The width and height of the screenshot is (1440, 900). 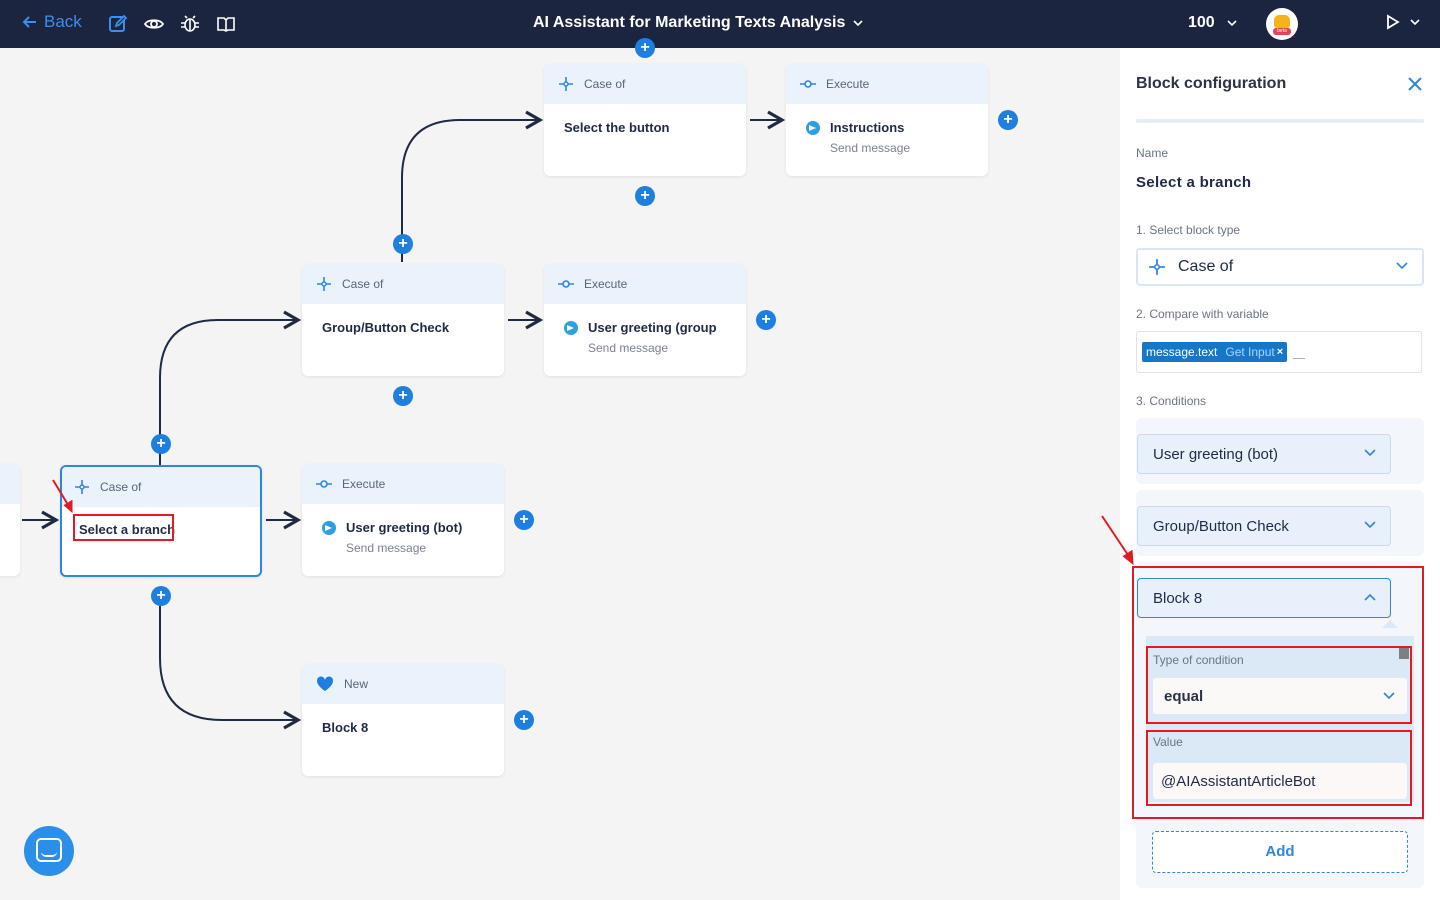 What do you see at coordinates (49, 854) in the screenshot?
I see `chat-smile-icon` at bounding box center [49, 854].